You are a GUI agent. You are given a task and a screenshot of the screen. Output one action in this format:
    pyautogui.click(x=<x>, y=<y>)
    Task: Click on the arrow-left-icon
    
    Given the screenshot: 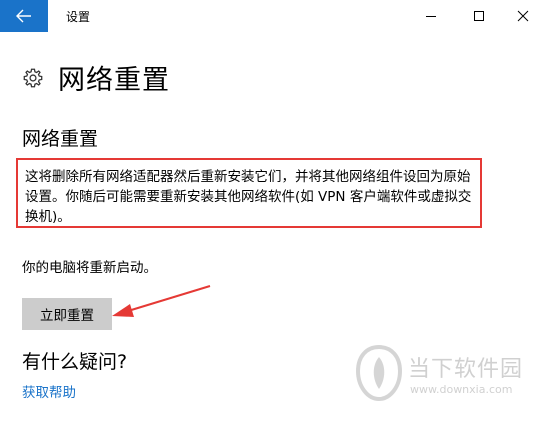 What is the action you would take?
    pyautogui.click(x=23, y=16)
    